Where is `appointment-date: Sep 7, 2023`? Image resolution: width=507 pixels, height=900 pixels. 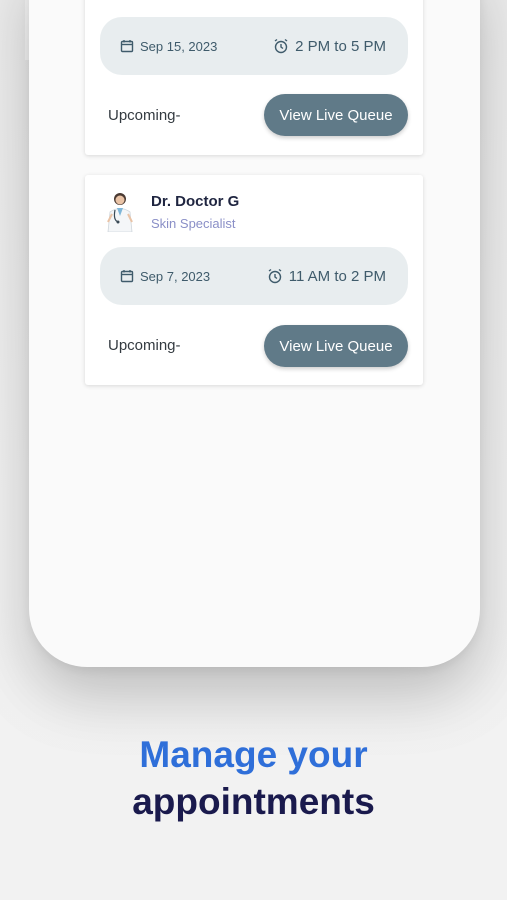
appointment-date: Sep 7, 2023 is located at coordinates (165, 276).